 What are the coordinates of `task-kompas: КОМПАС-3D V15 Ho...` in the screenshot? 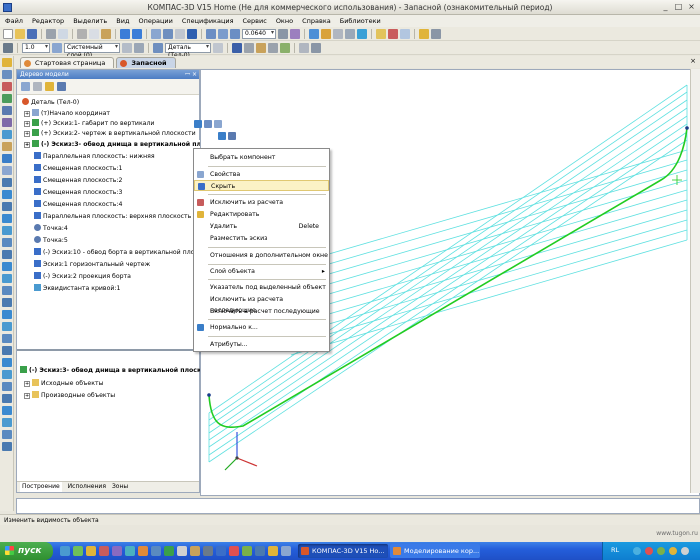 It's located at (343, 551).